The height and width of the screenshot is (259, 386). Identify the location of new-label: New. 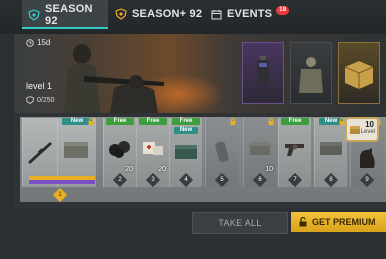
(186, 130).